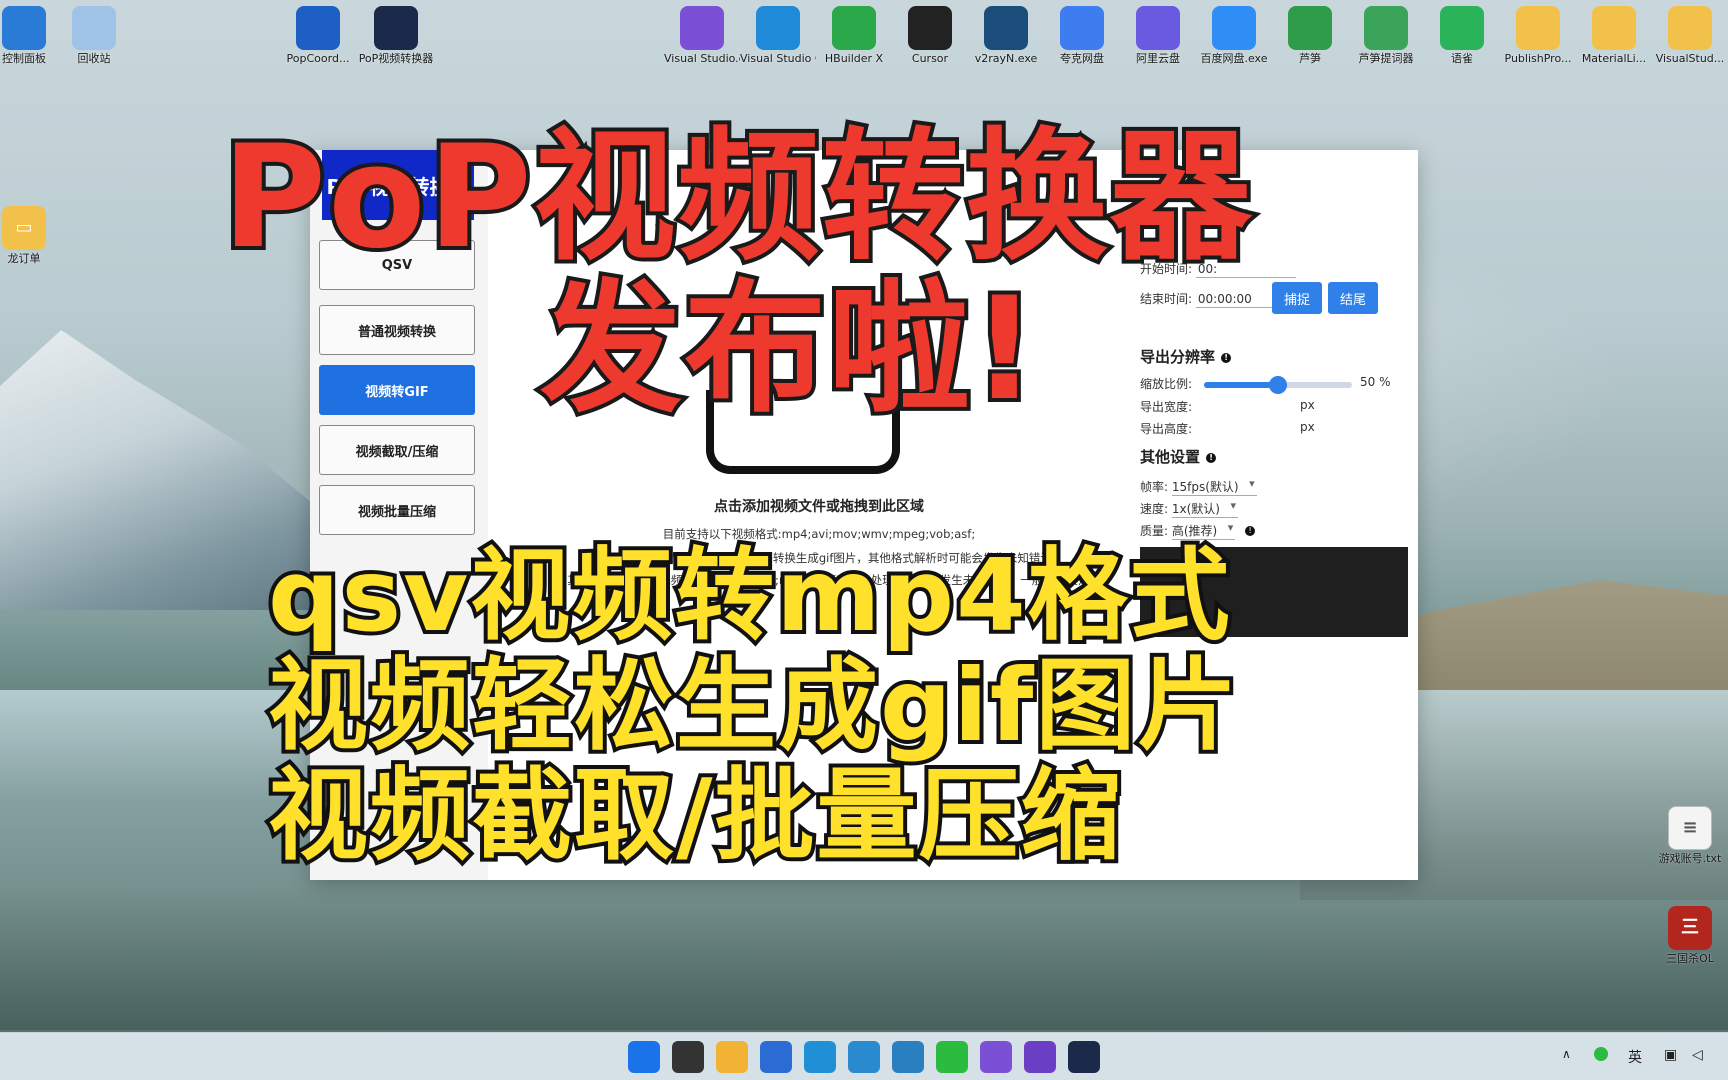 This screenshot has width=1728, height=1080. What do you see at coordinates (778, 58) in the screenshot?
I see `desktop-icon-label: Visual Studio Code` at bounding box center [778, 58].